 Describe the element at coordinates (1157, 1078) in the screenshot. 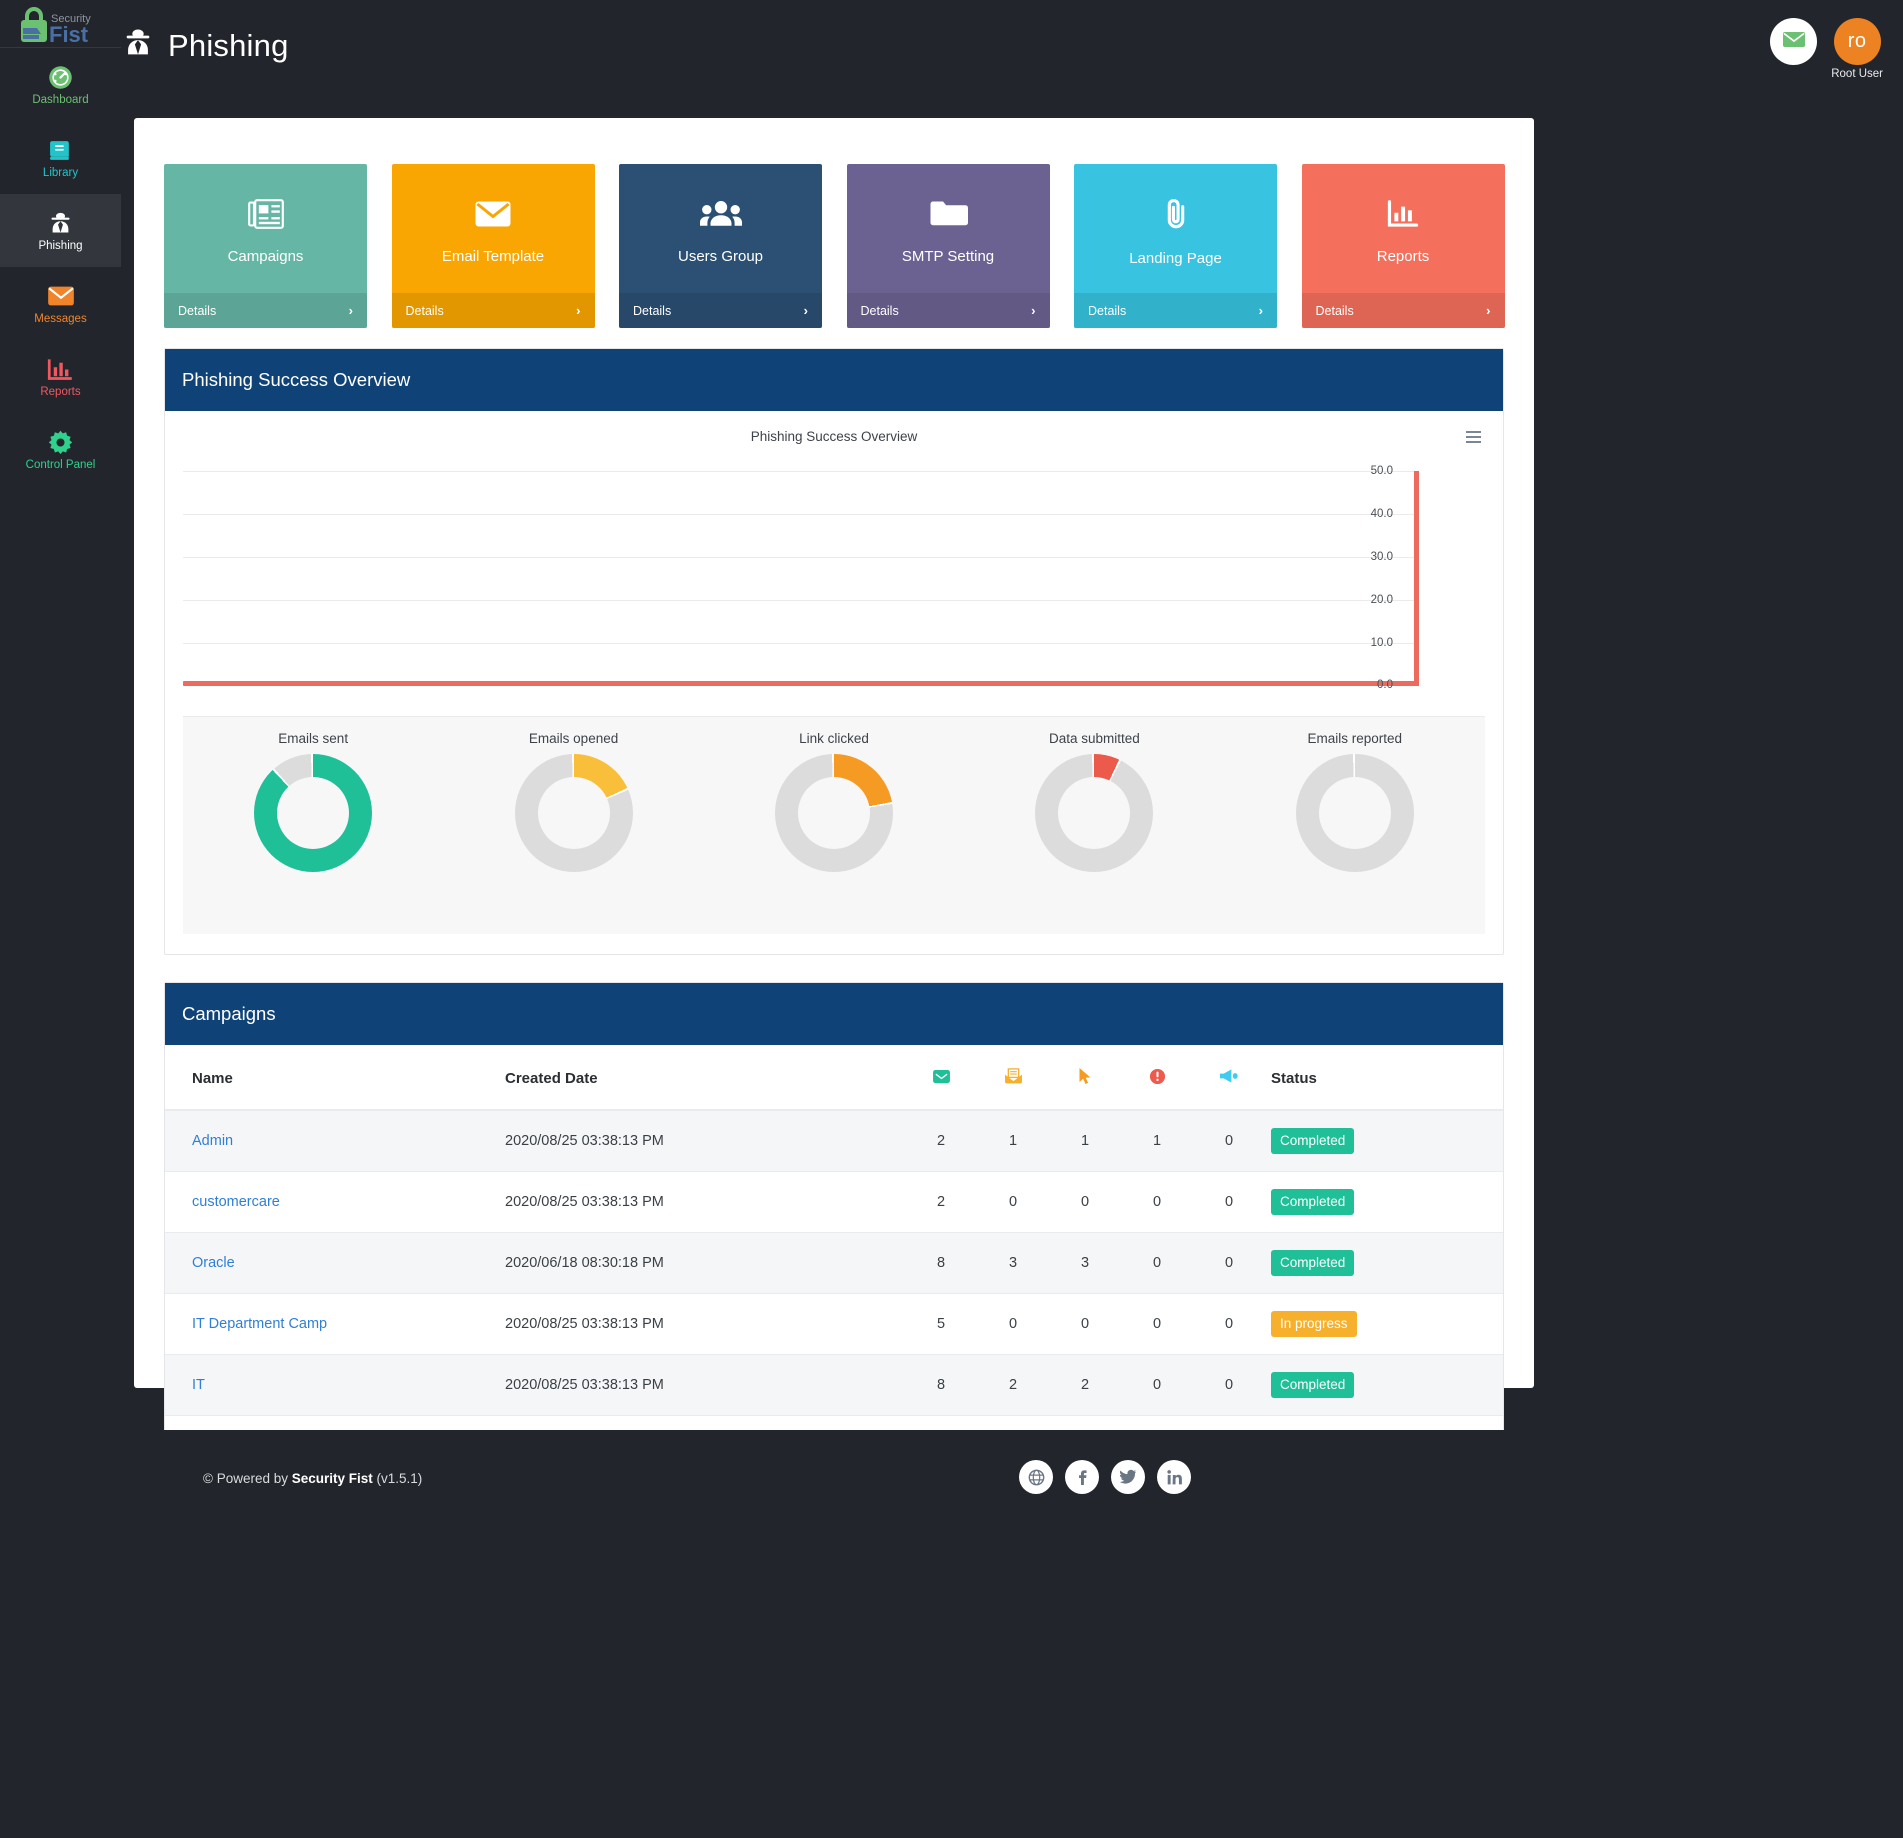

I see `column-data-submitted` at that location.